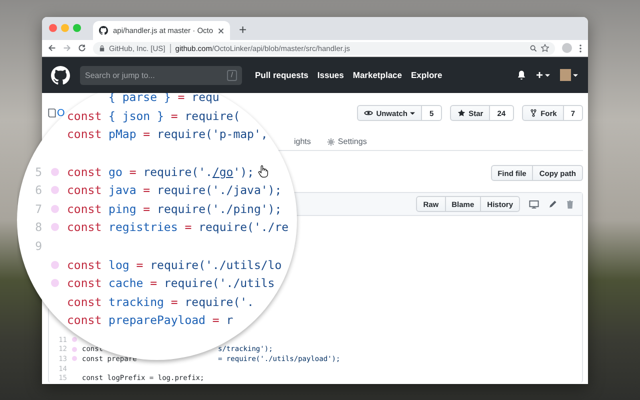 The height and width of the screenshot is (400, 640). I want to click on gear-icon, so click(330, 142).